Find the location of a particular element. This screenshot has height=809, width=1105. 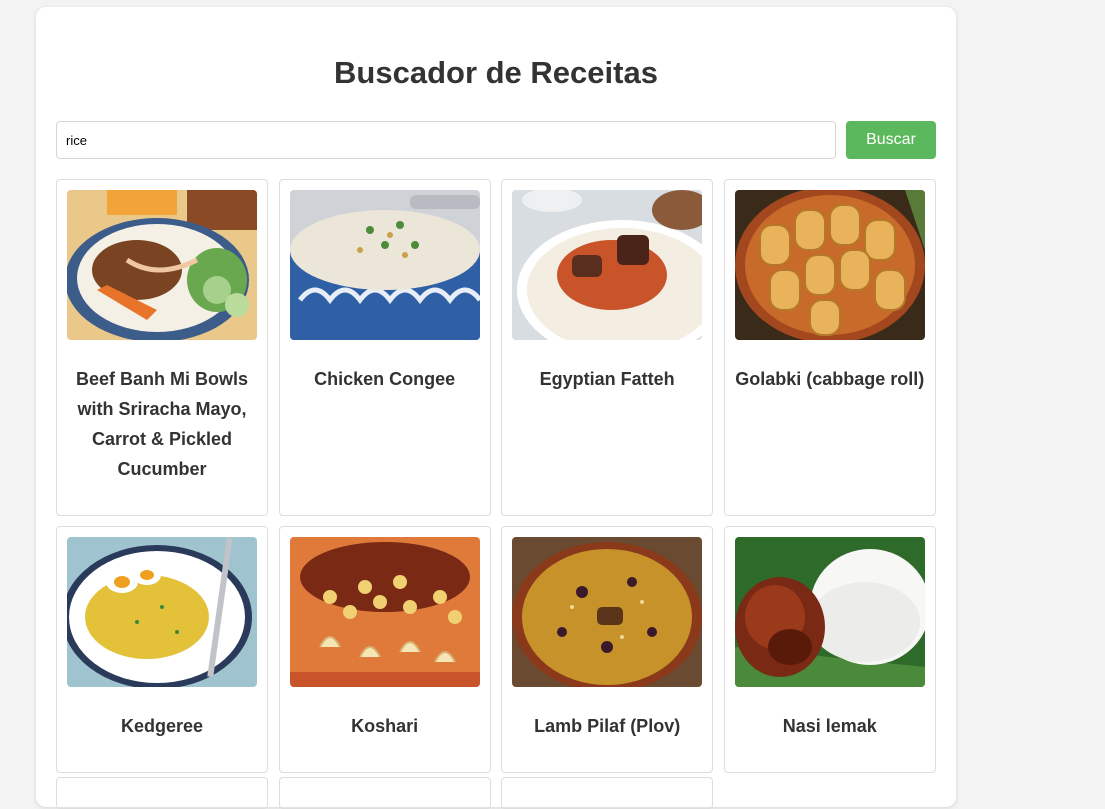

search-input is located at coordinates (446, 140).